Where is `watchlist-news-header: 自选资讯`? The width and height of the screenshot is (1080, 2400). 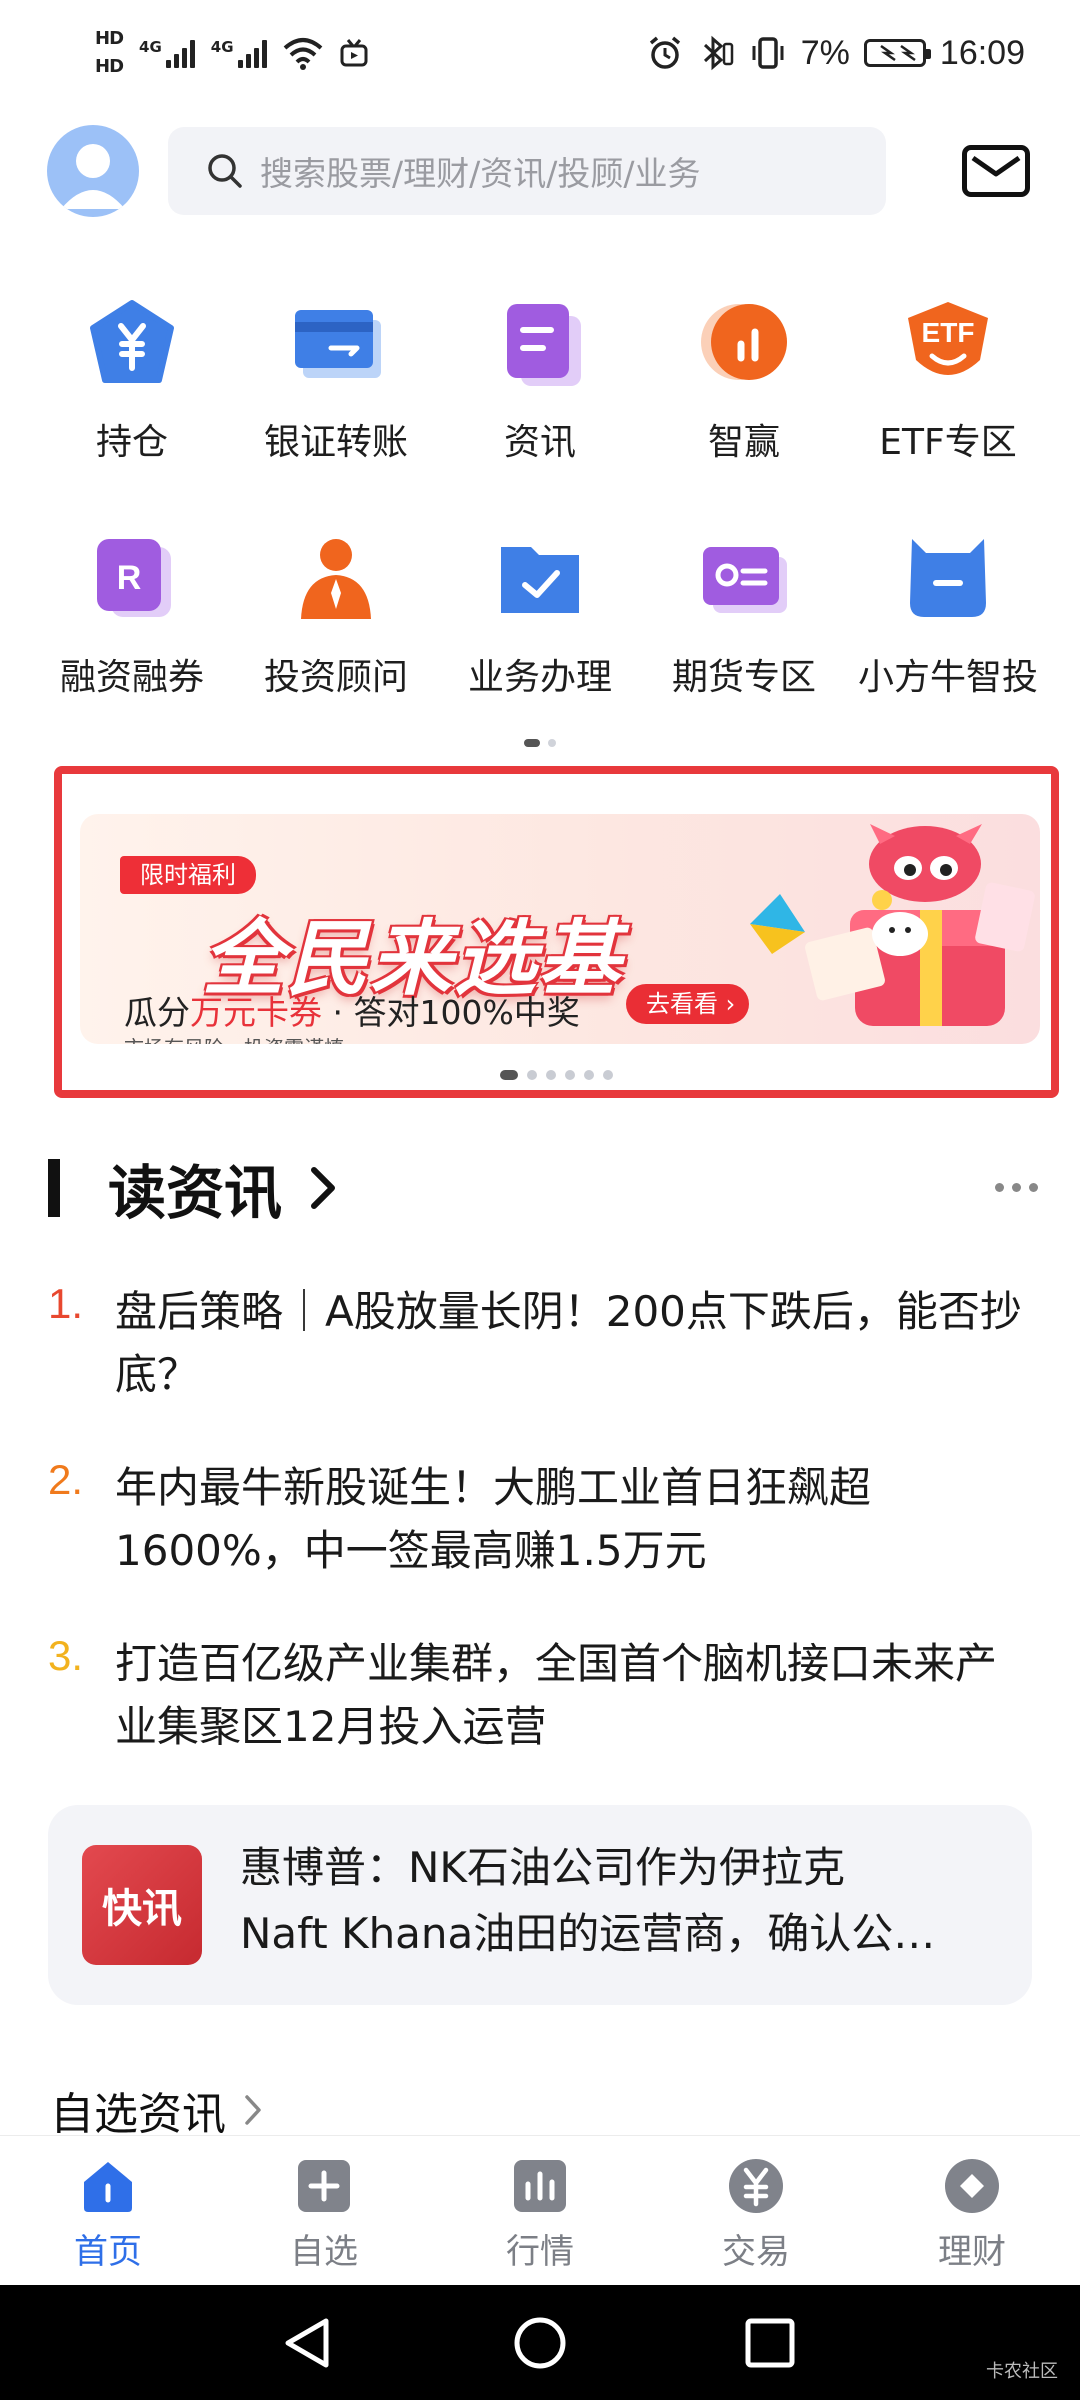 watchlist-news-header: 自选资讯 is located at coordinates (156, 2110).